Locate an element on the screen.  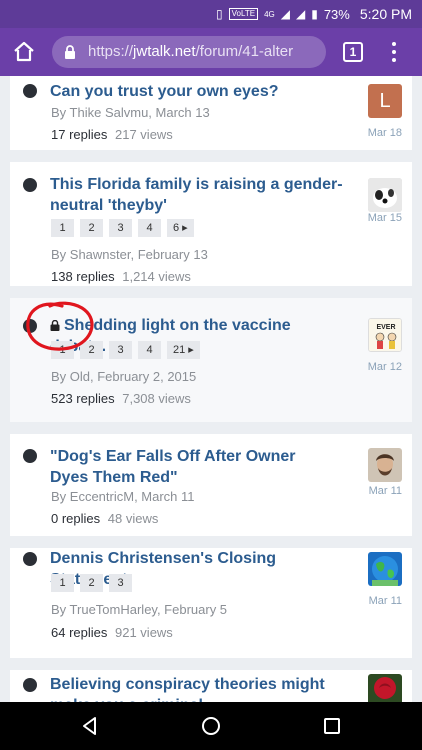
clock: 5:20 PM is located at coordinates (385, 14).